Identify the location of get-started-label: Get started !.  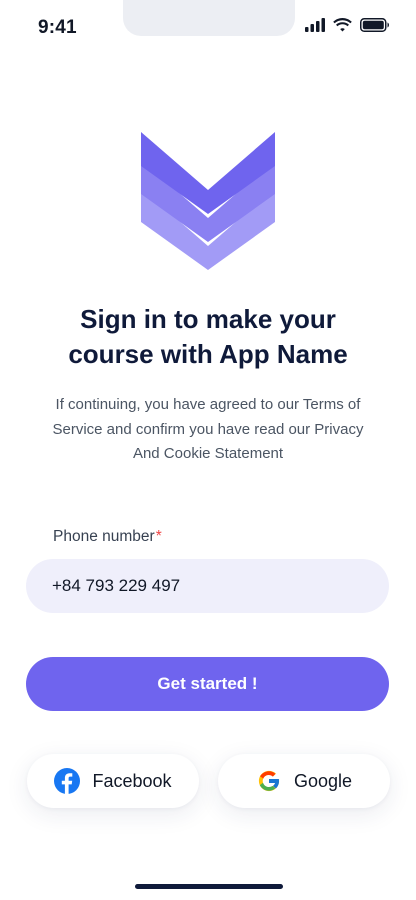
(207, 683).